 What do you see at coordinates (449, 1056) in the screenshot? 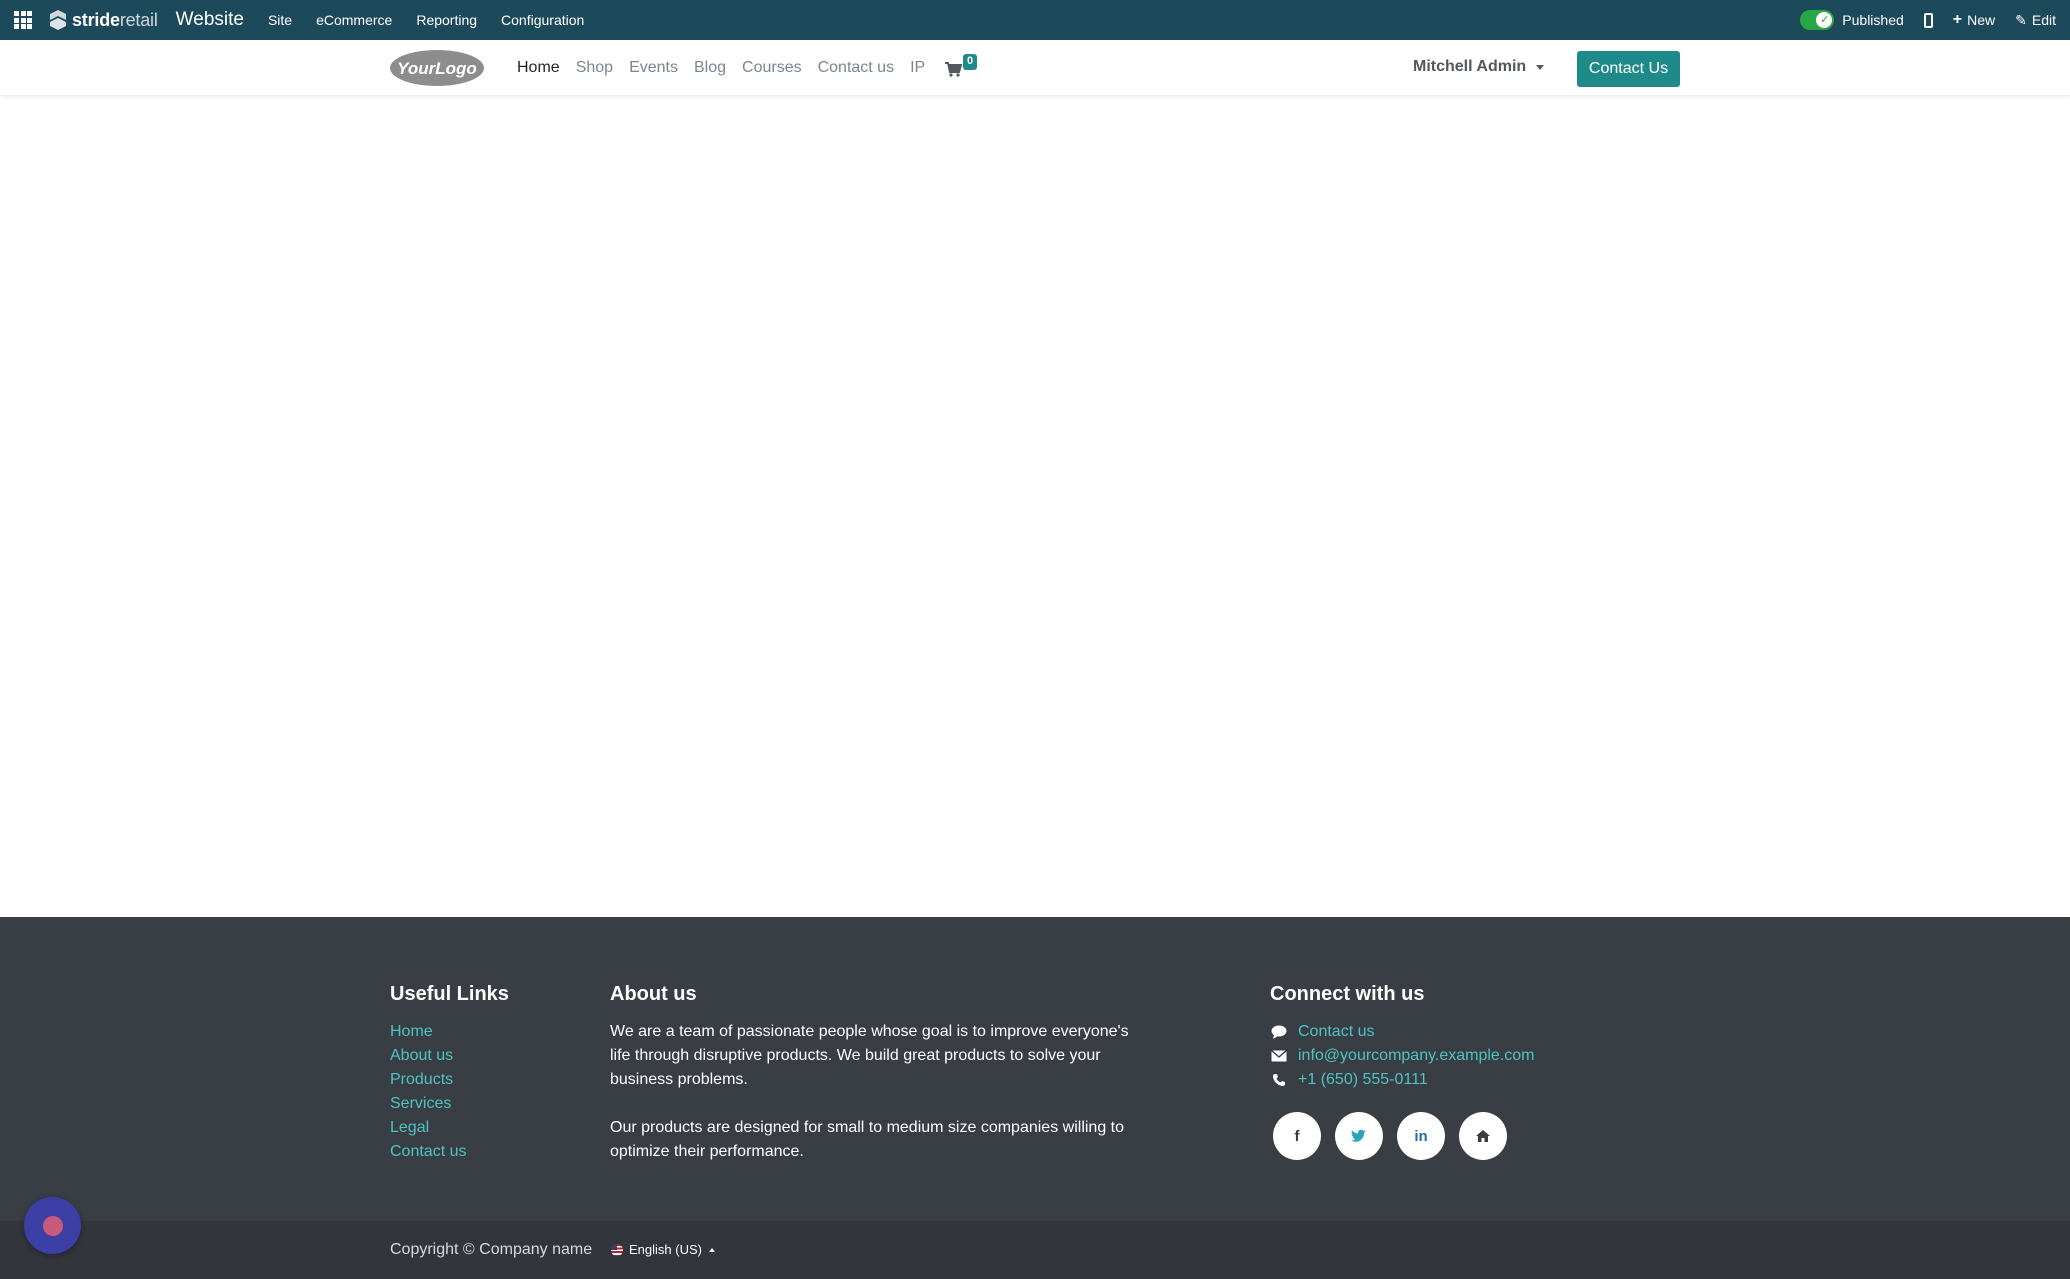
I see `footer-link-about-us: About us` at bounding box center [449, 1056].